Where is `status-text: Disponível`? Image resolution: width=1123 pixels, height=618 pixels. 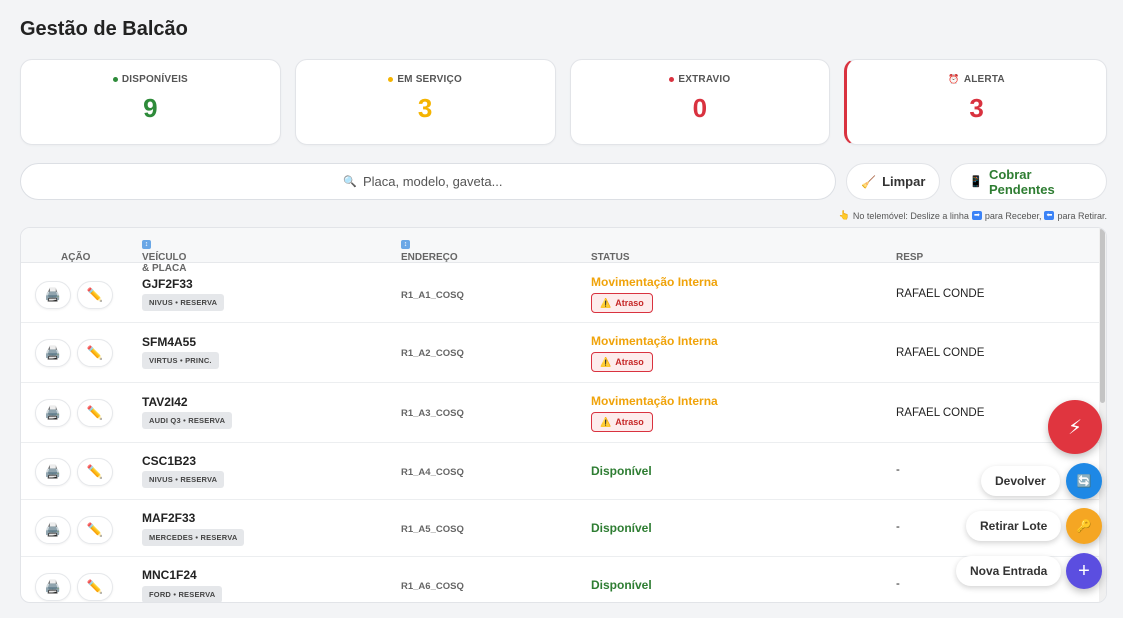 status-text: Disponível is located at coordinates (621, 528).